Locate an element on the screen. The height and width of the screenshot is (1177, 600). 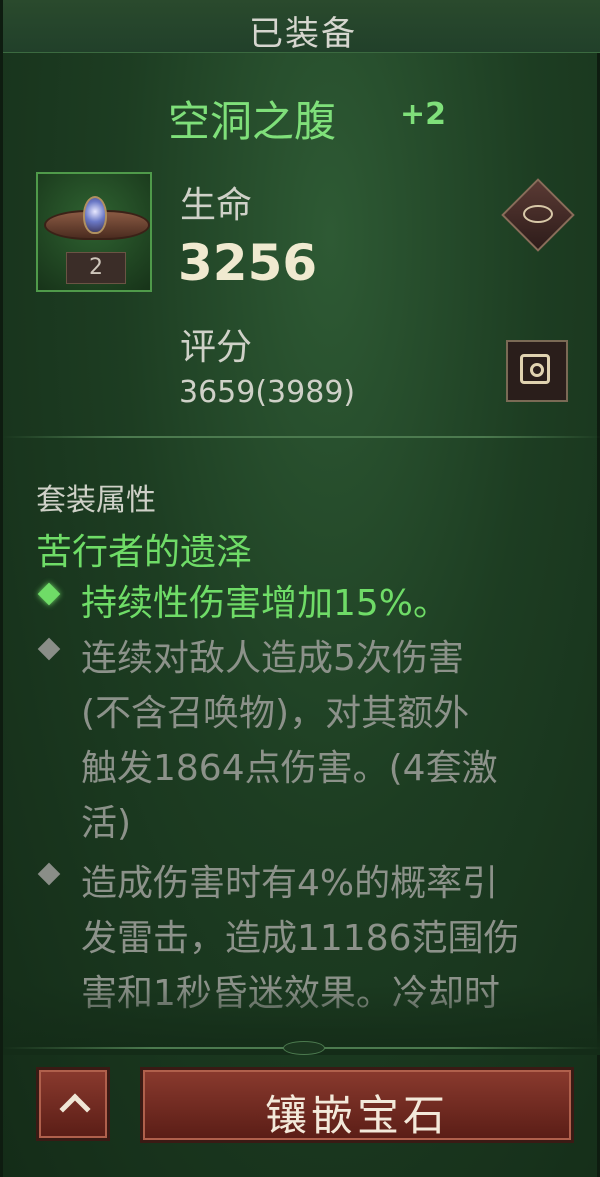
divider-ornament is located at coordinates (304, 1048).